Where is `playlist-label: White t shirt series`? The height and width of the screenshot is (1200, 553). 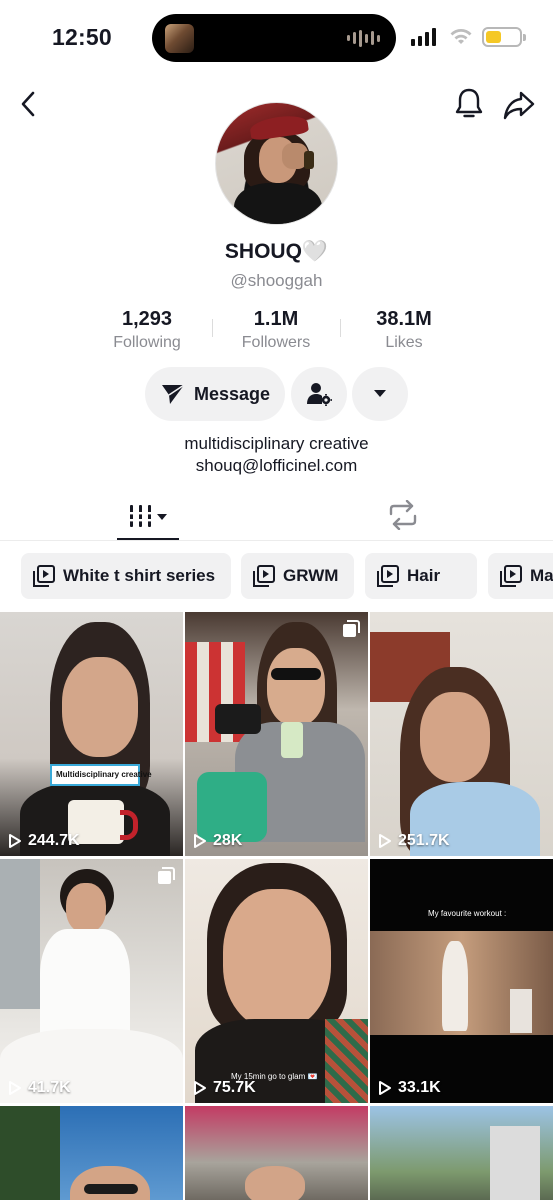
playlist-label: White t shirt series is located at coordinates (139, 575).